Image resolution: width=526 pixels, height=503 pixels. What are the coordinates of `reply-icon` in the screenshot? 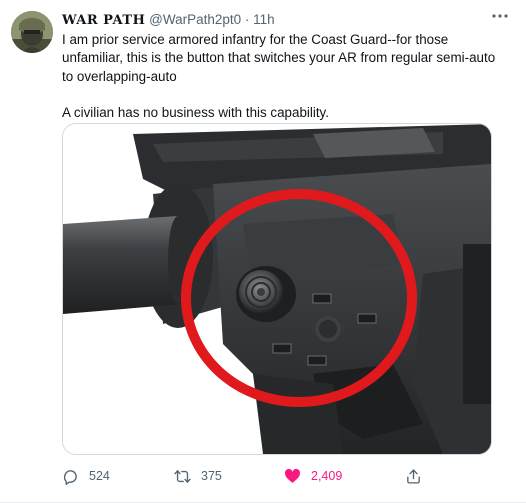 It's located at (70, 476).